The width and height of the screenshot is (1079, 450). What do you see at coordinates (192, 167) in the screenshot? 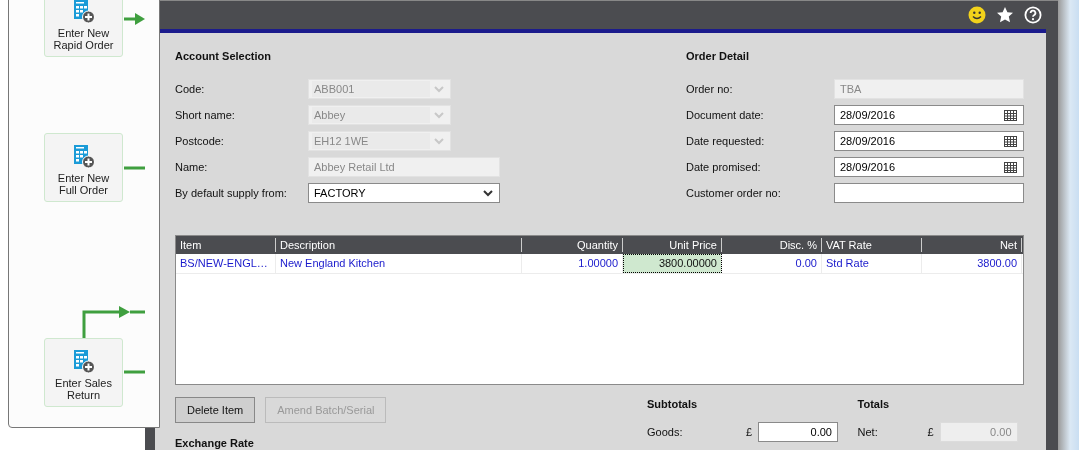
I see `field-label: Name:` at bounding box center [192, 167].